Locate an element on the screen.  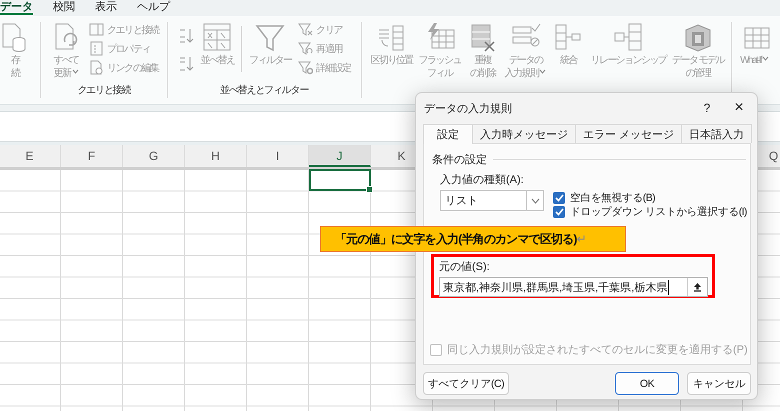
dialog-tab: 日本語入力 is located at coordinates (716, 133).